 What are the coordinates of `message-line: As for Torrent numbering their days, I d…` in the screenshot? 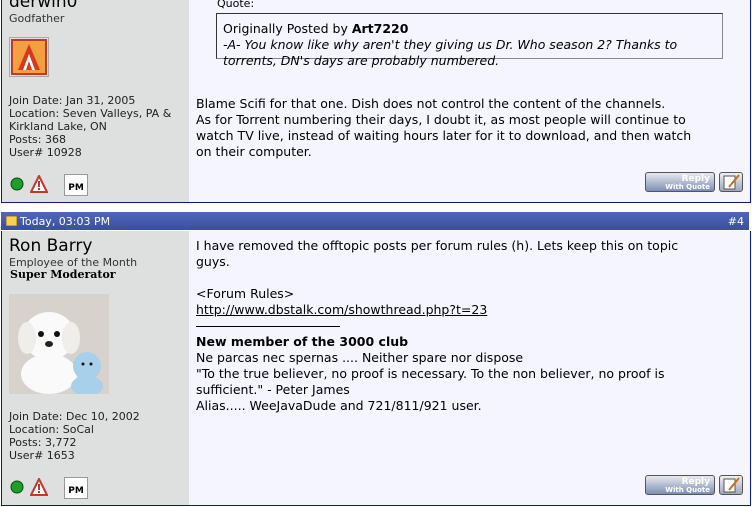 It's located at (441, 119).